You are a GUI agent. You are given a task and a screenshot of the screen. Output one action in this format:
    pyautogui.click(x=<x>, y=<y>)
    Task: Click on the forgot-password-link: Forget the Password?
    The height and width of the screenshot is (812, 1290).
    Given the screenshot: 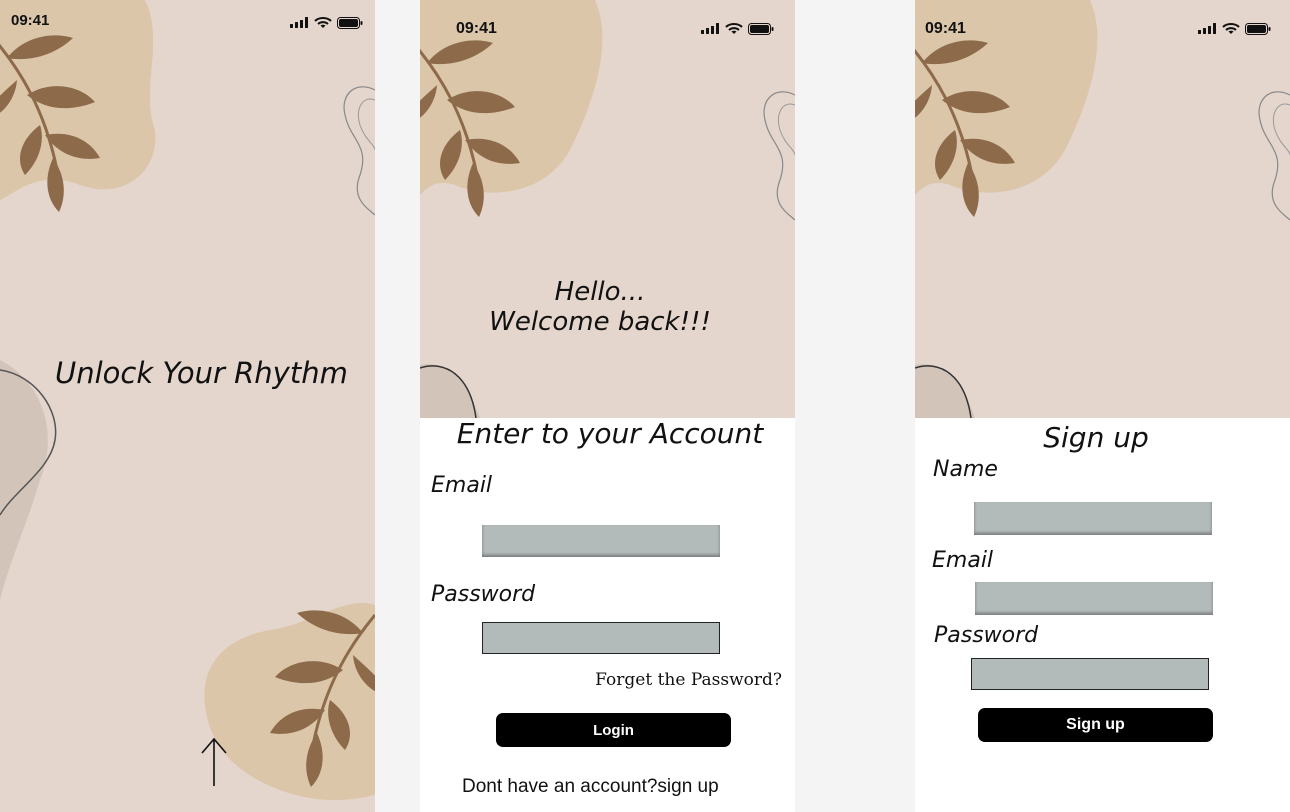 What is the action you would take?
    pyautogui.click(x=688, y=680)
    